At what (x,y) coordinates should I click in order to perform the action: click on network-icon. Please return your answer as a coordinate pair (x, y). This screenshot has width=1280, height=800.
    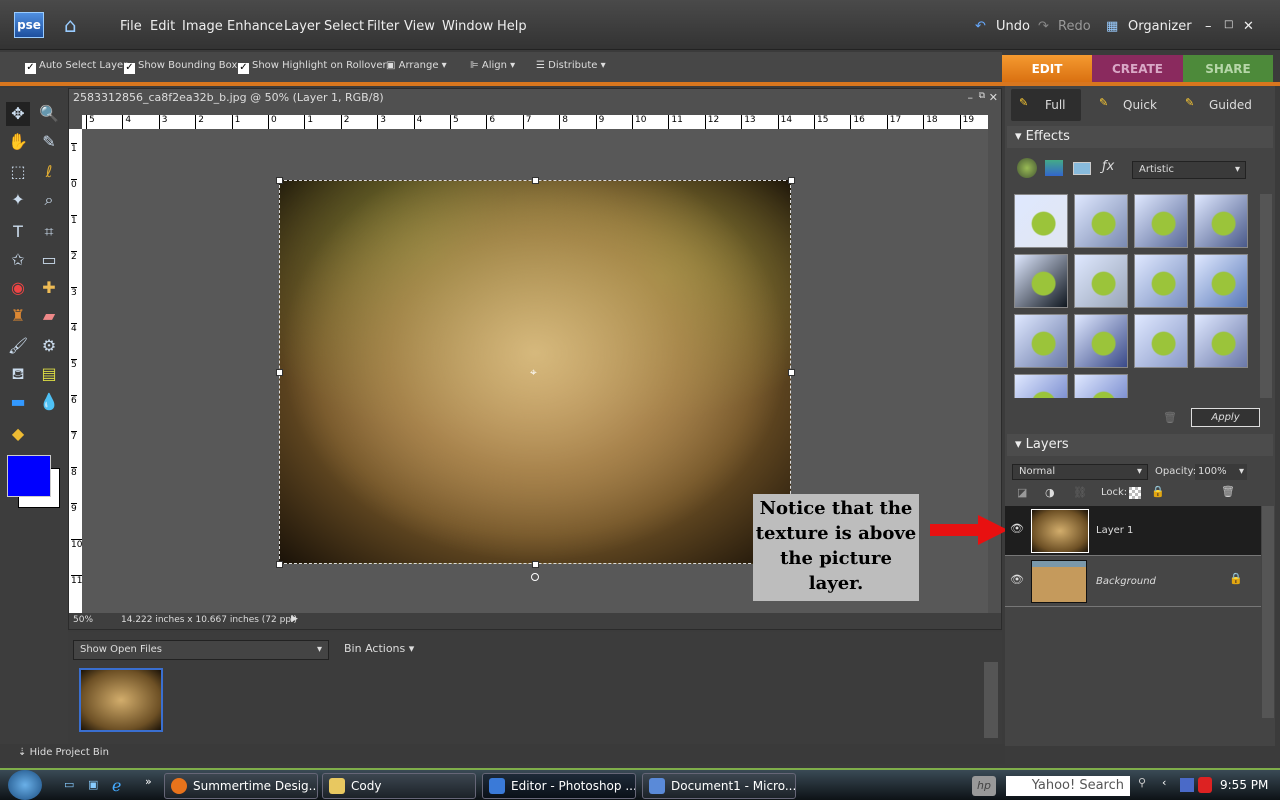
    Looking at the image, I should click on (1187, 785).